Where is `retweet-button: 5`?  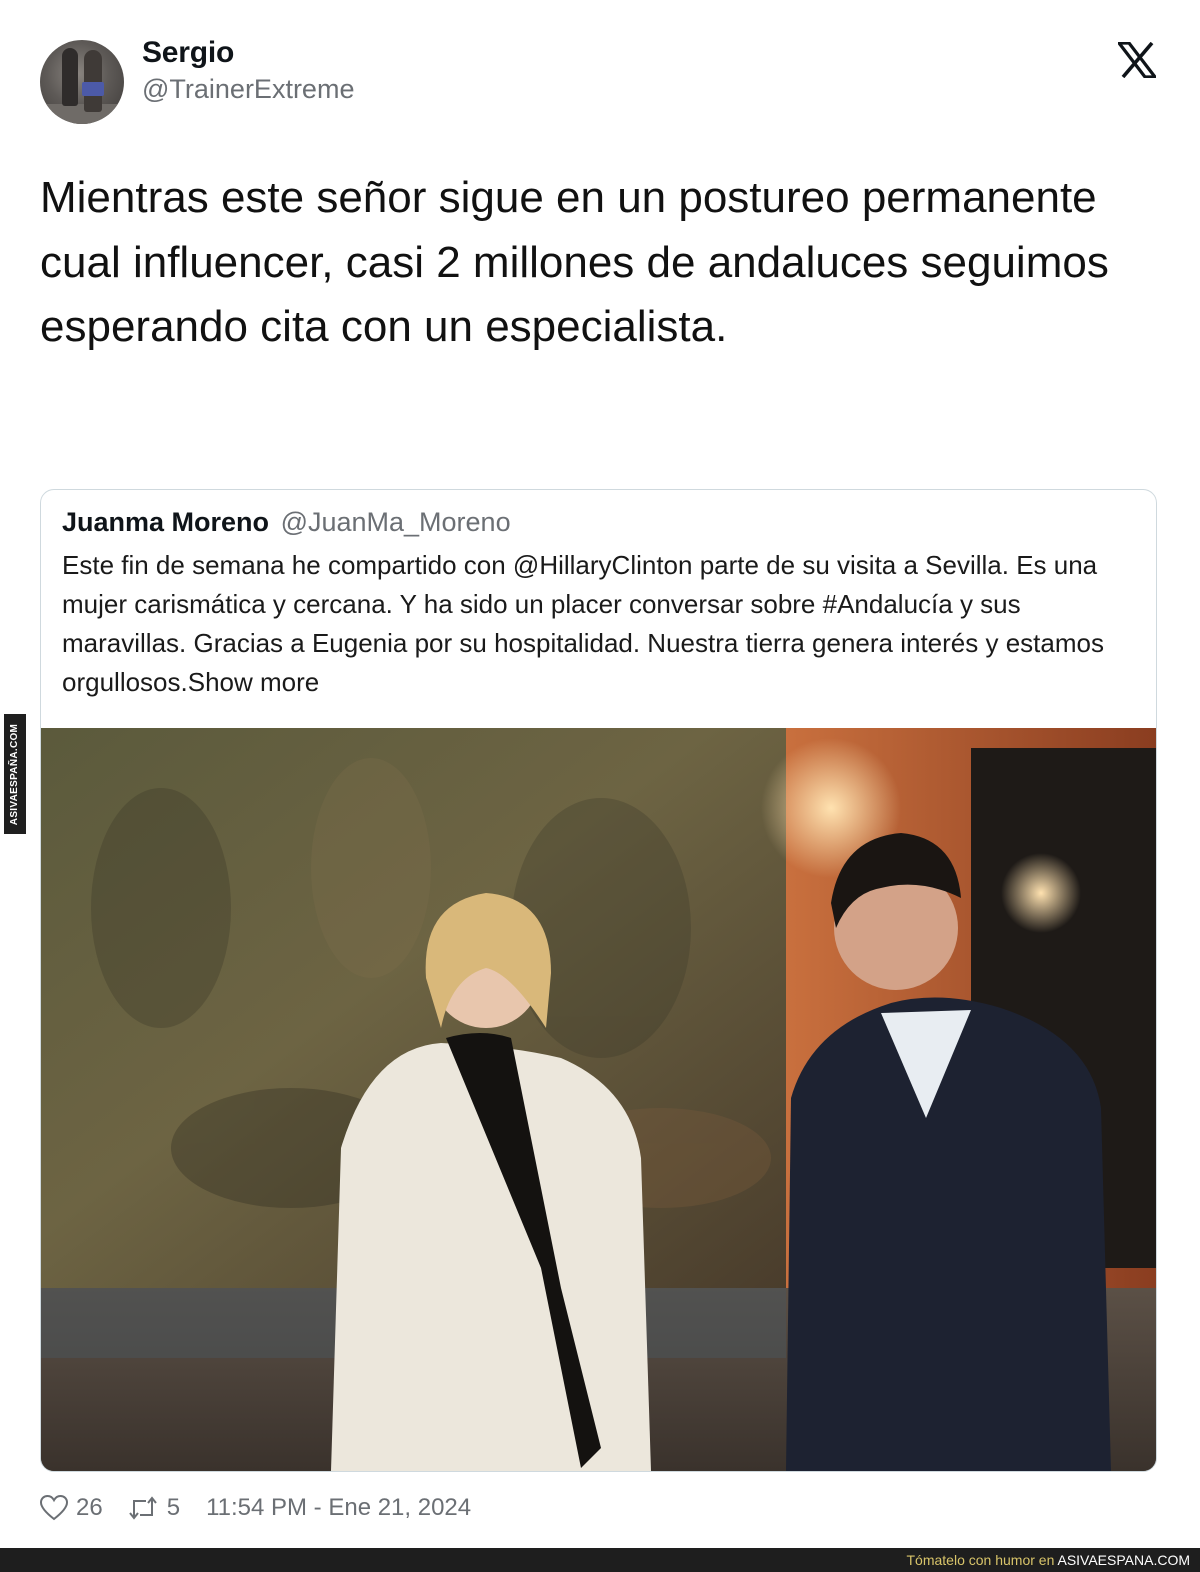
retweet-button: 5 is located at coordinates (153, 1508).